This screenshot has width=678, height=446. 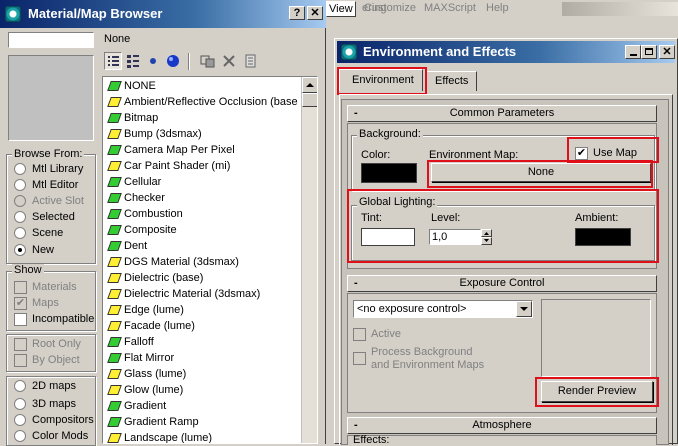 What do you see at coordinates (386, 334) in the screenshot?
I see `active-label: Active` at bounding box center [386, 334].